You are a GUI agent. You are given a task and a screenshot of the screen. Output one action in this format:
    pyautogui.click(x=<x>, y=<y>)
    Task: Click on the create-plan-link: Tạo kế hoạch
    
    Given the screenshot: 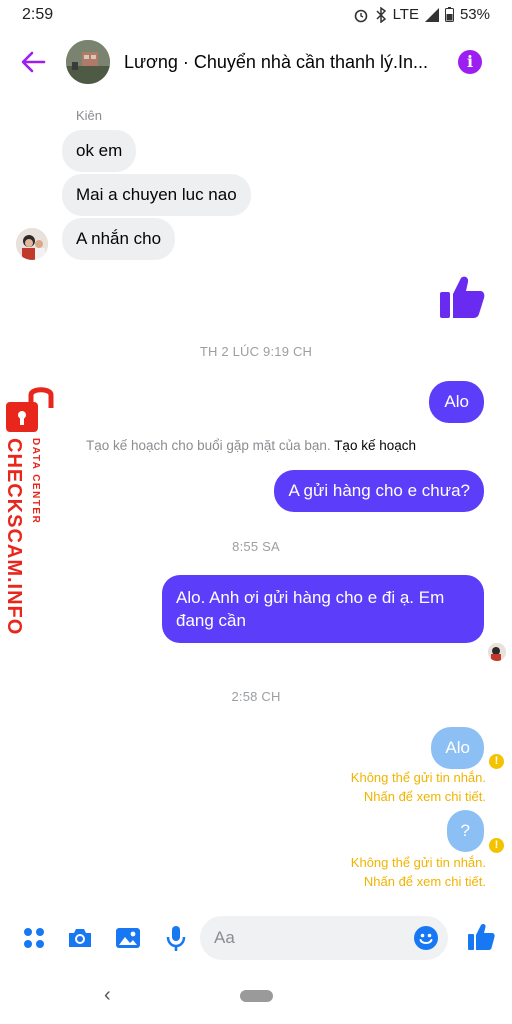 What is the action you would take?
    pyautogui.click(x=375, y=445)
    